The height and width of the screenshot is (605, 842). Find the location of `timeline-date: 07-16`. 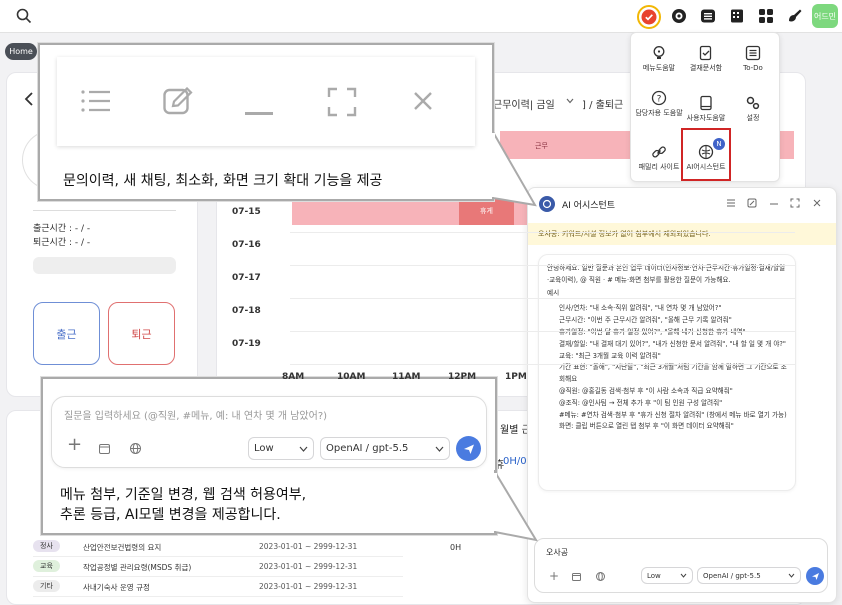

timeline-date: 07-16 is located at coordinates (246, 245).